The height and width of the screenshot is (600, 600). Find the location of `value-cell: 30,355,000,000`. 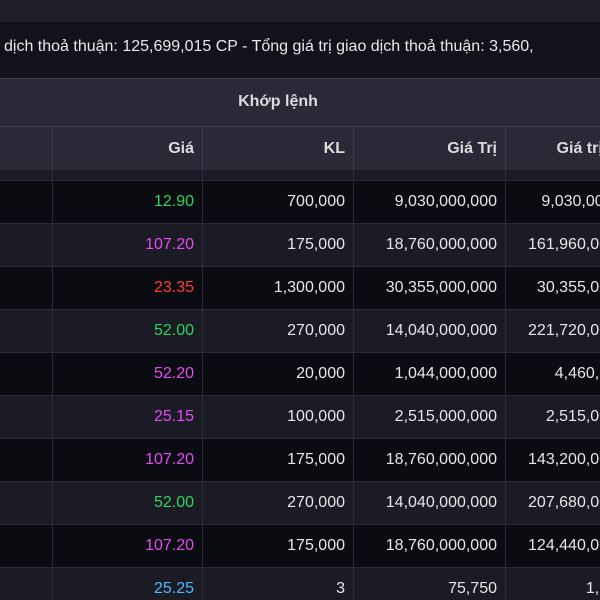

value-cell: 30,355,000,000 is located at coordinates (429, 288).